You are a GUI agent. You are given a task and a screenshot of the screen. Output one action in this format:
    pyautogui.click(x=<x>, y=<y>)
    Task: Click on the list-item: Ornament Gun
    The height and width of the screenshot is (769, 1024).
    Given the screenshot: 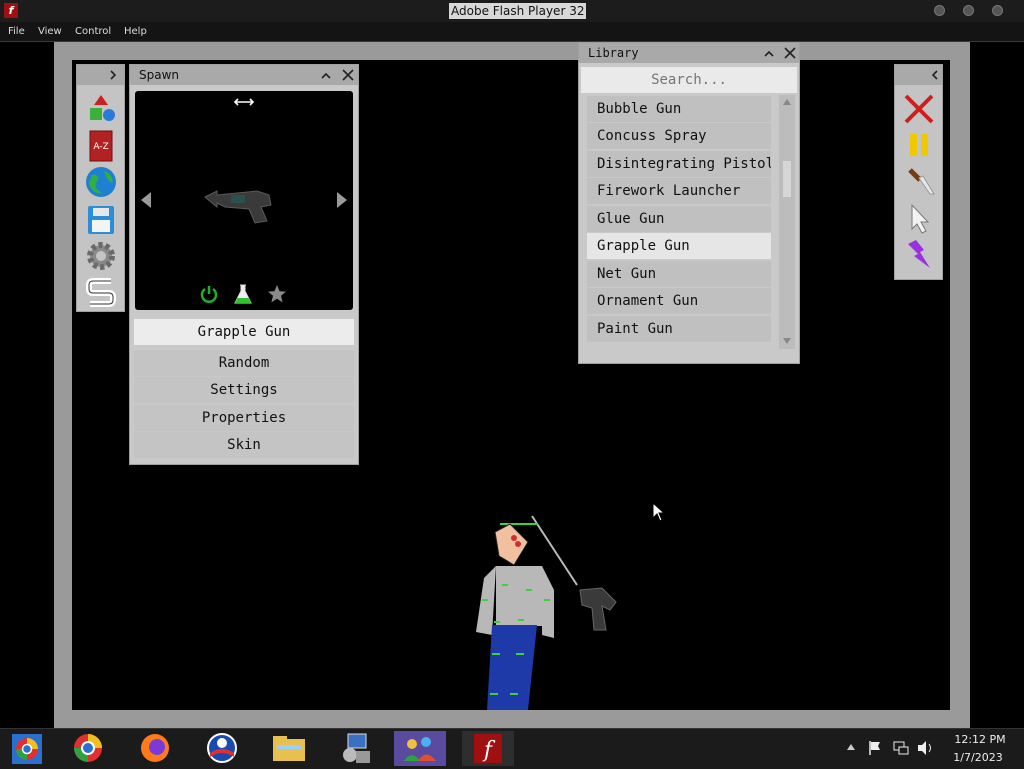 What is the action you would take?
    pyautogui.click(x=679, y=301)
    